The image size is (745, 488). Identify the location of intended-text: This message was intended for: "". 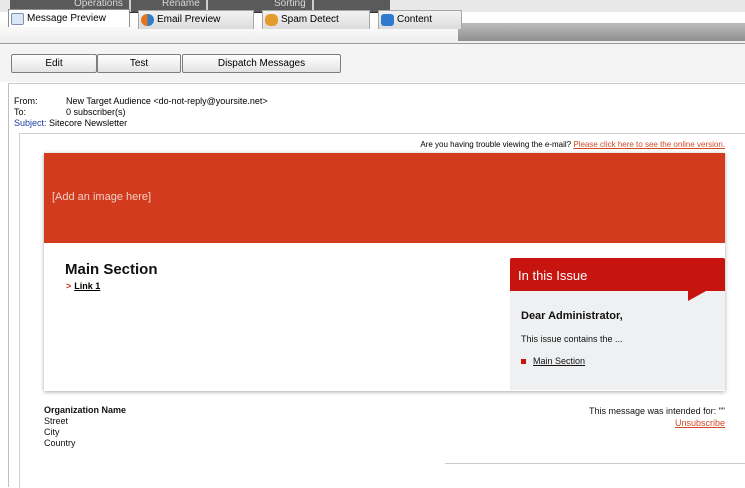
(657, 411).